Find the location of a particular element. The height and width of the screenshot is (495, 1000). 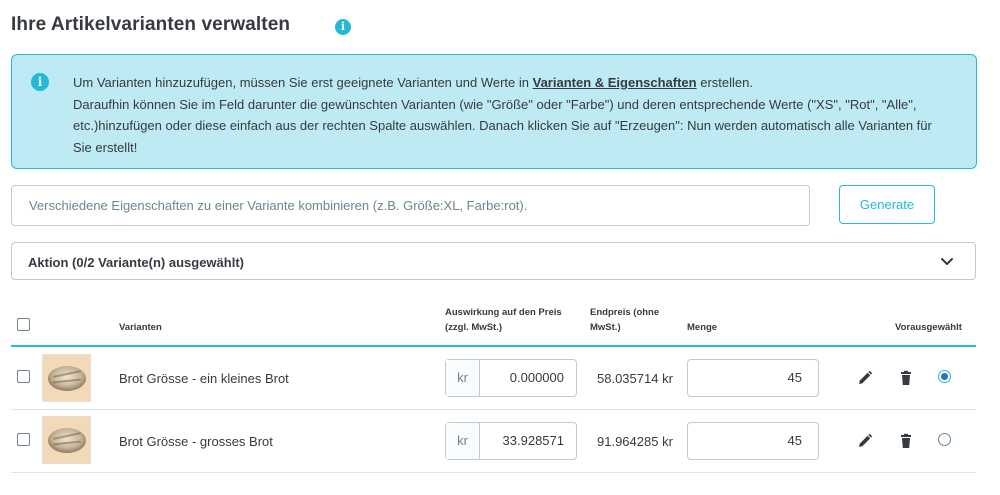

price-impact-value: 0.000000 is located at coordinates (528, 378).